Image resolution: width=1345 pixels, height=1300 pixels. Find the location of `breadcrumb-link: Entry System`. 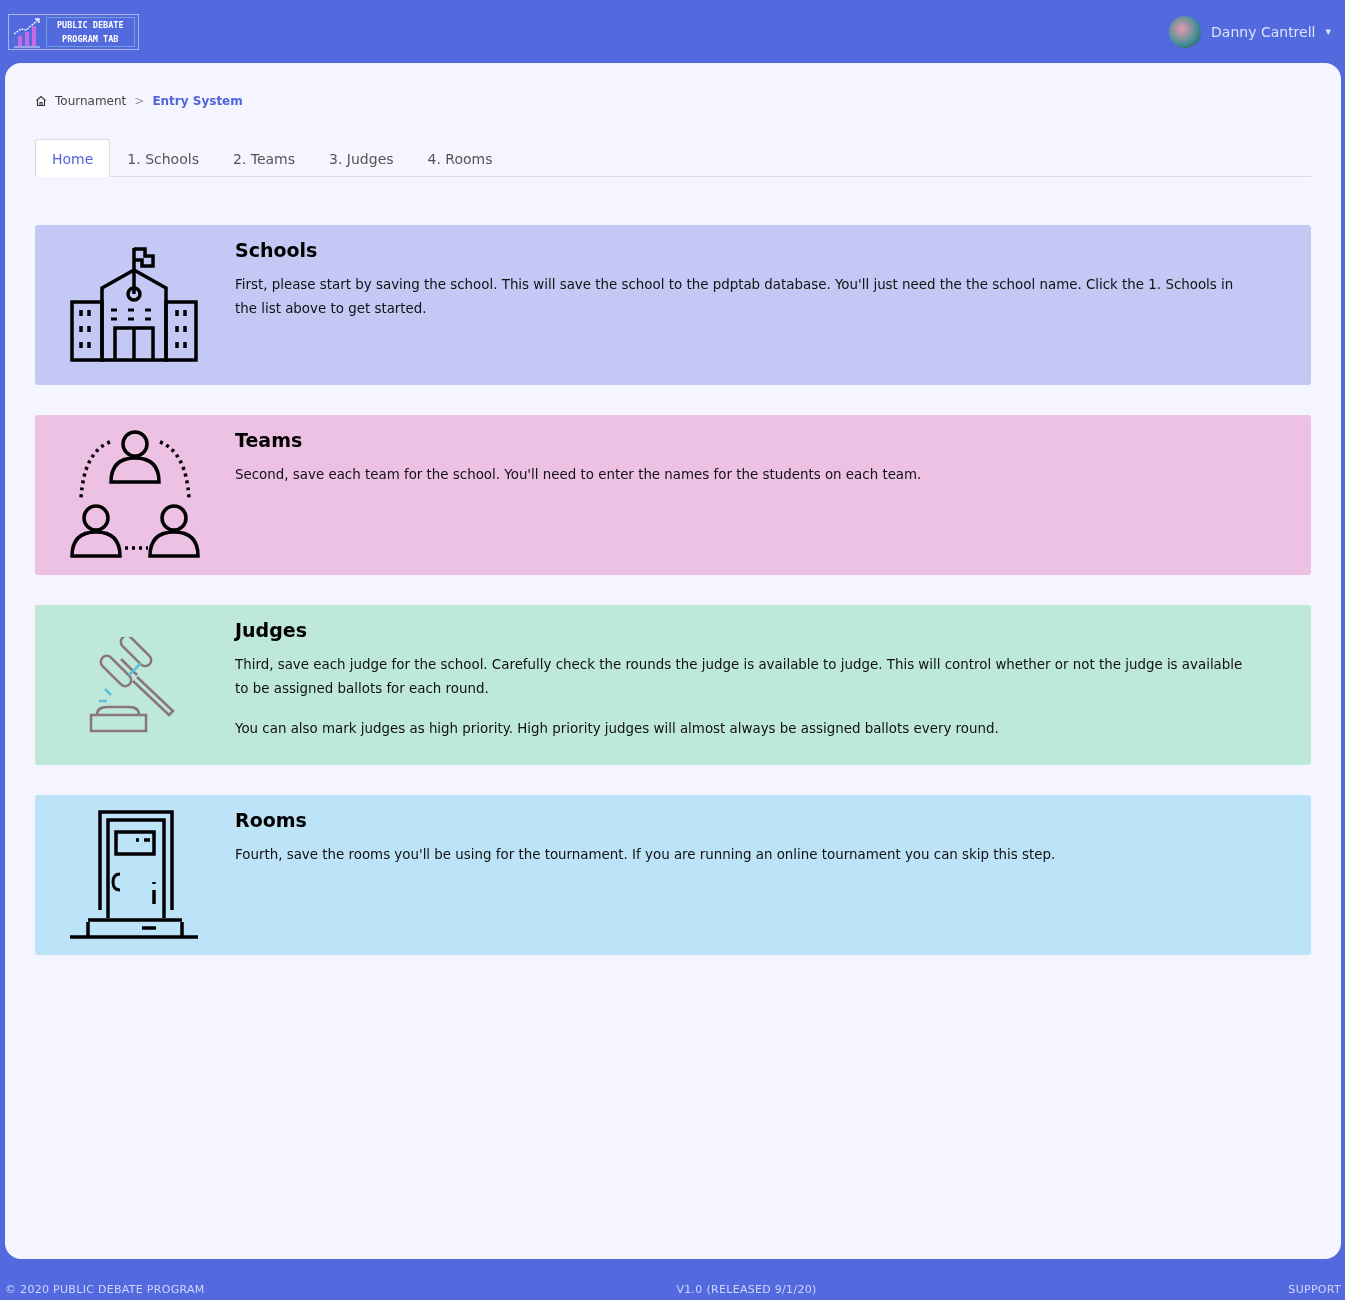

breadcrumb-link: Entry System is located at coordinates (197, 101).